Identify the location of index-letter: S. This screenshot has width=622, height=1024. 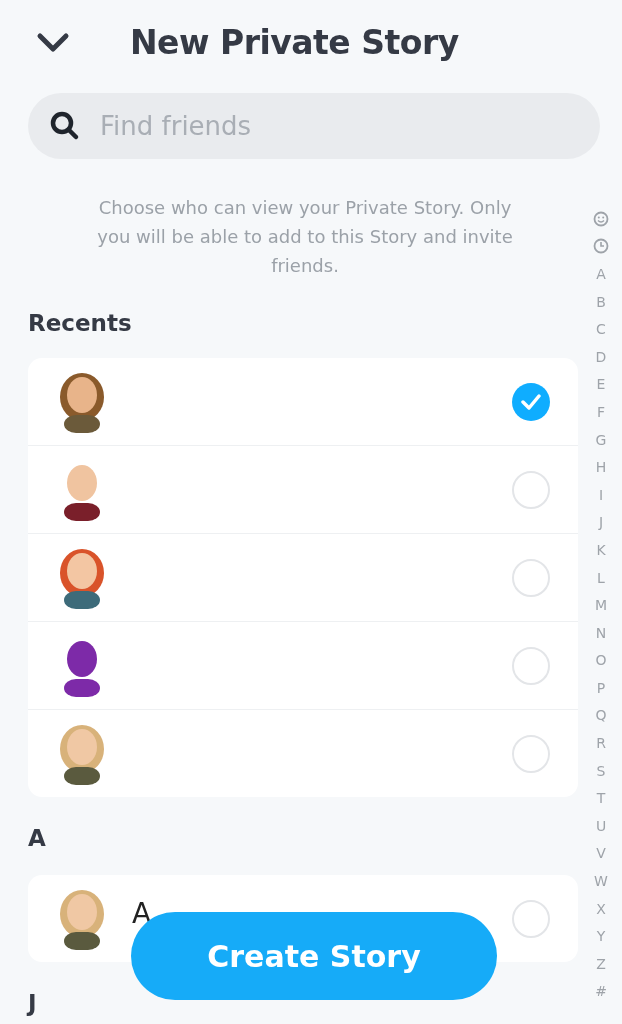
(601, 770).